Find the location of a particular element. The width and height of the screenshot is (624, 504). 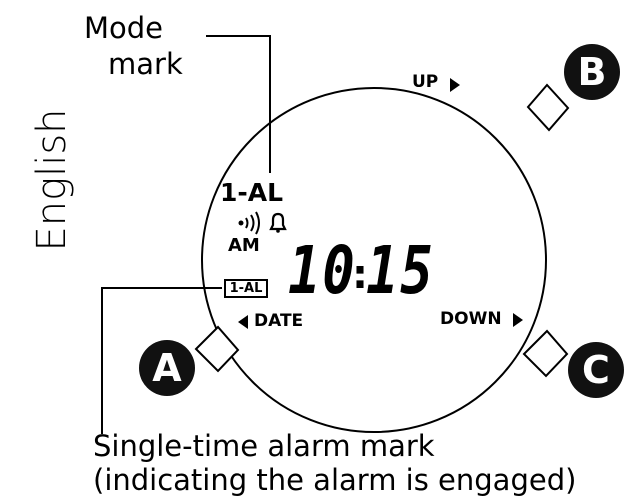

mode-mark-caption-line2: mark is located at coordinates (145, 64).